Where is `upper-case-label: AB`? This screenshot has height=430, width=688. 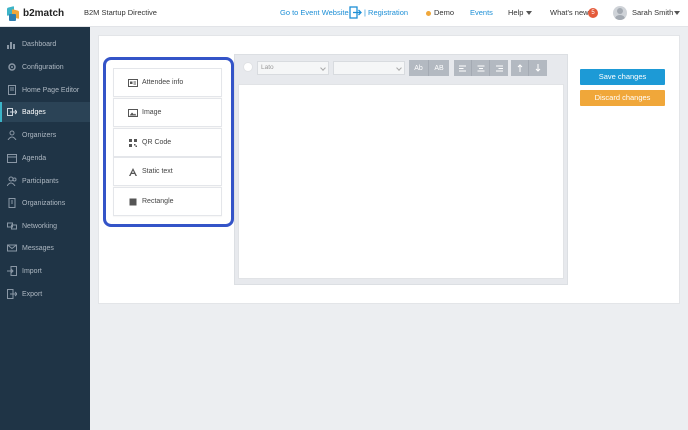
upper-case-label: AB is located at coordinates (439, 68).